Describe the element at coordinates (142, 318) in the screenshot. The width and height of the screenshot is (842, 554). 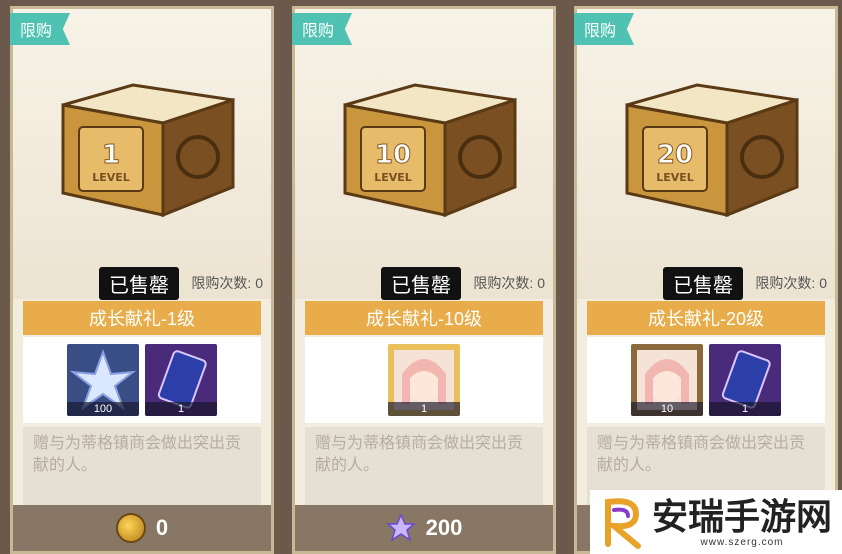
I see `gift-title: 成长献礼-1级` at that location.